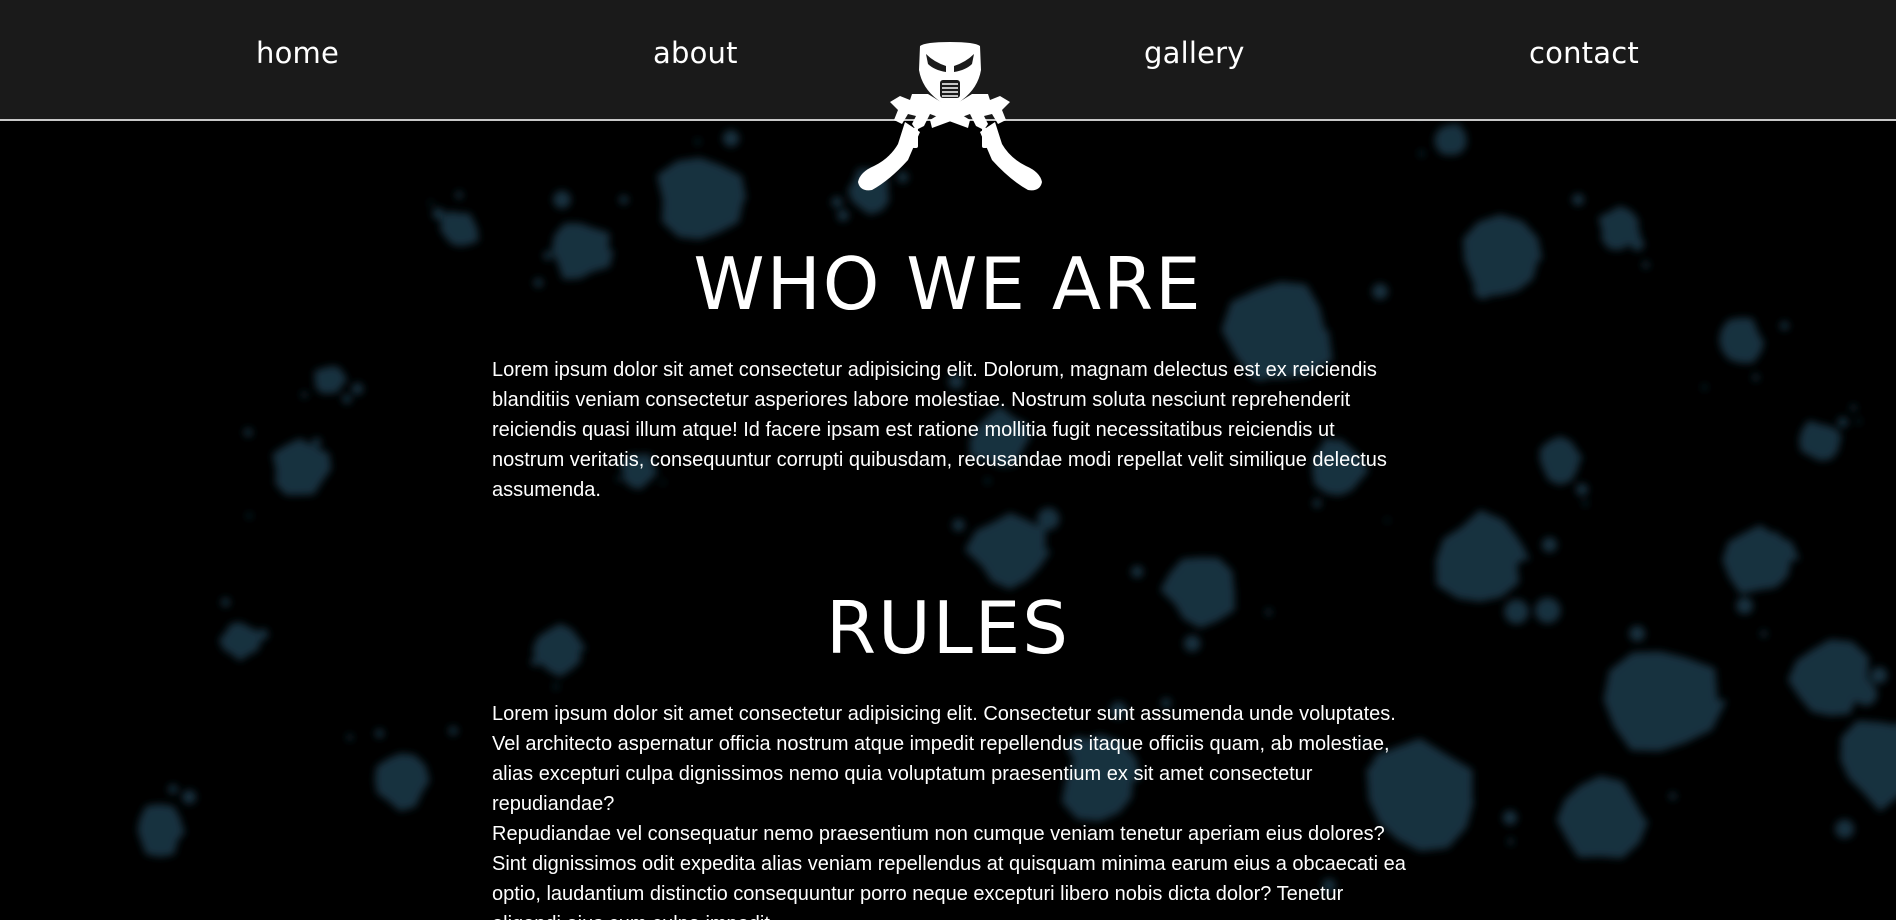  Describe the element at coordinates (1584, 53) in the screenshot. I see `nav-contact-link: contact` at that location.